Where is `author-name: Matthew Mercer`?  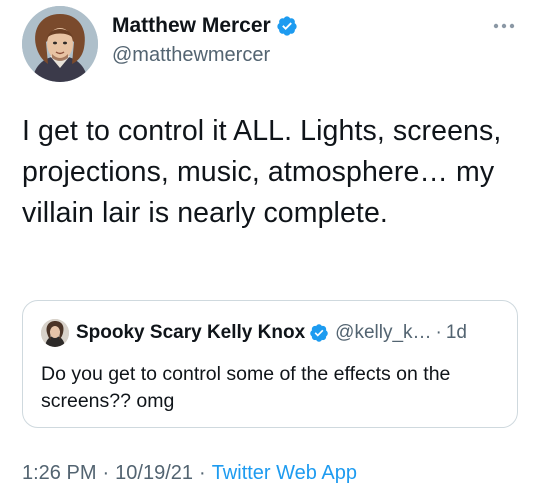
author-name: Matthew Mercer is located at coordinates (205, 26).